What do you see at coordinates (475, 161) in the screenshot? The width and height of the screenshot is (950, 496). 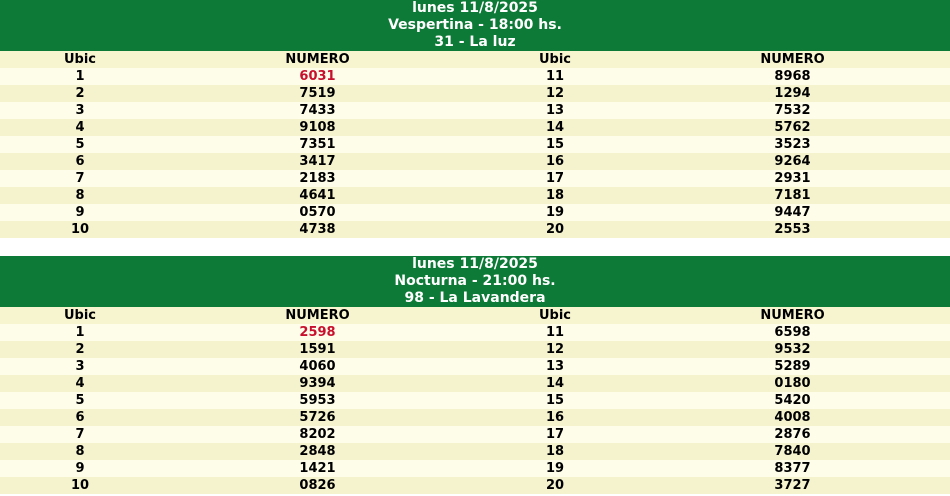 I see `table-row: 6 3417 16 9264` at bounding box center [475, 161].